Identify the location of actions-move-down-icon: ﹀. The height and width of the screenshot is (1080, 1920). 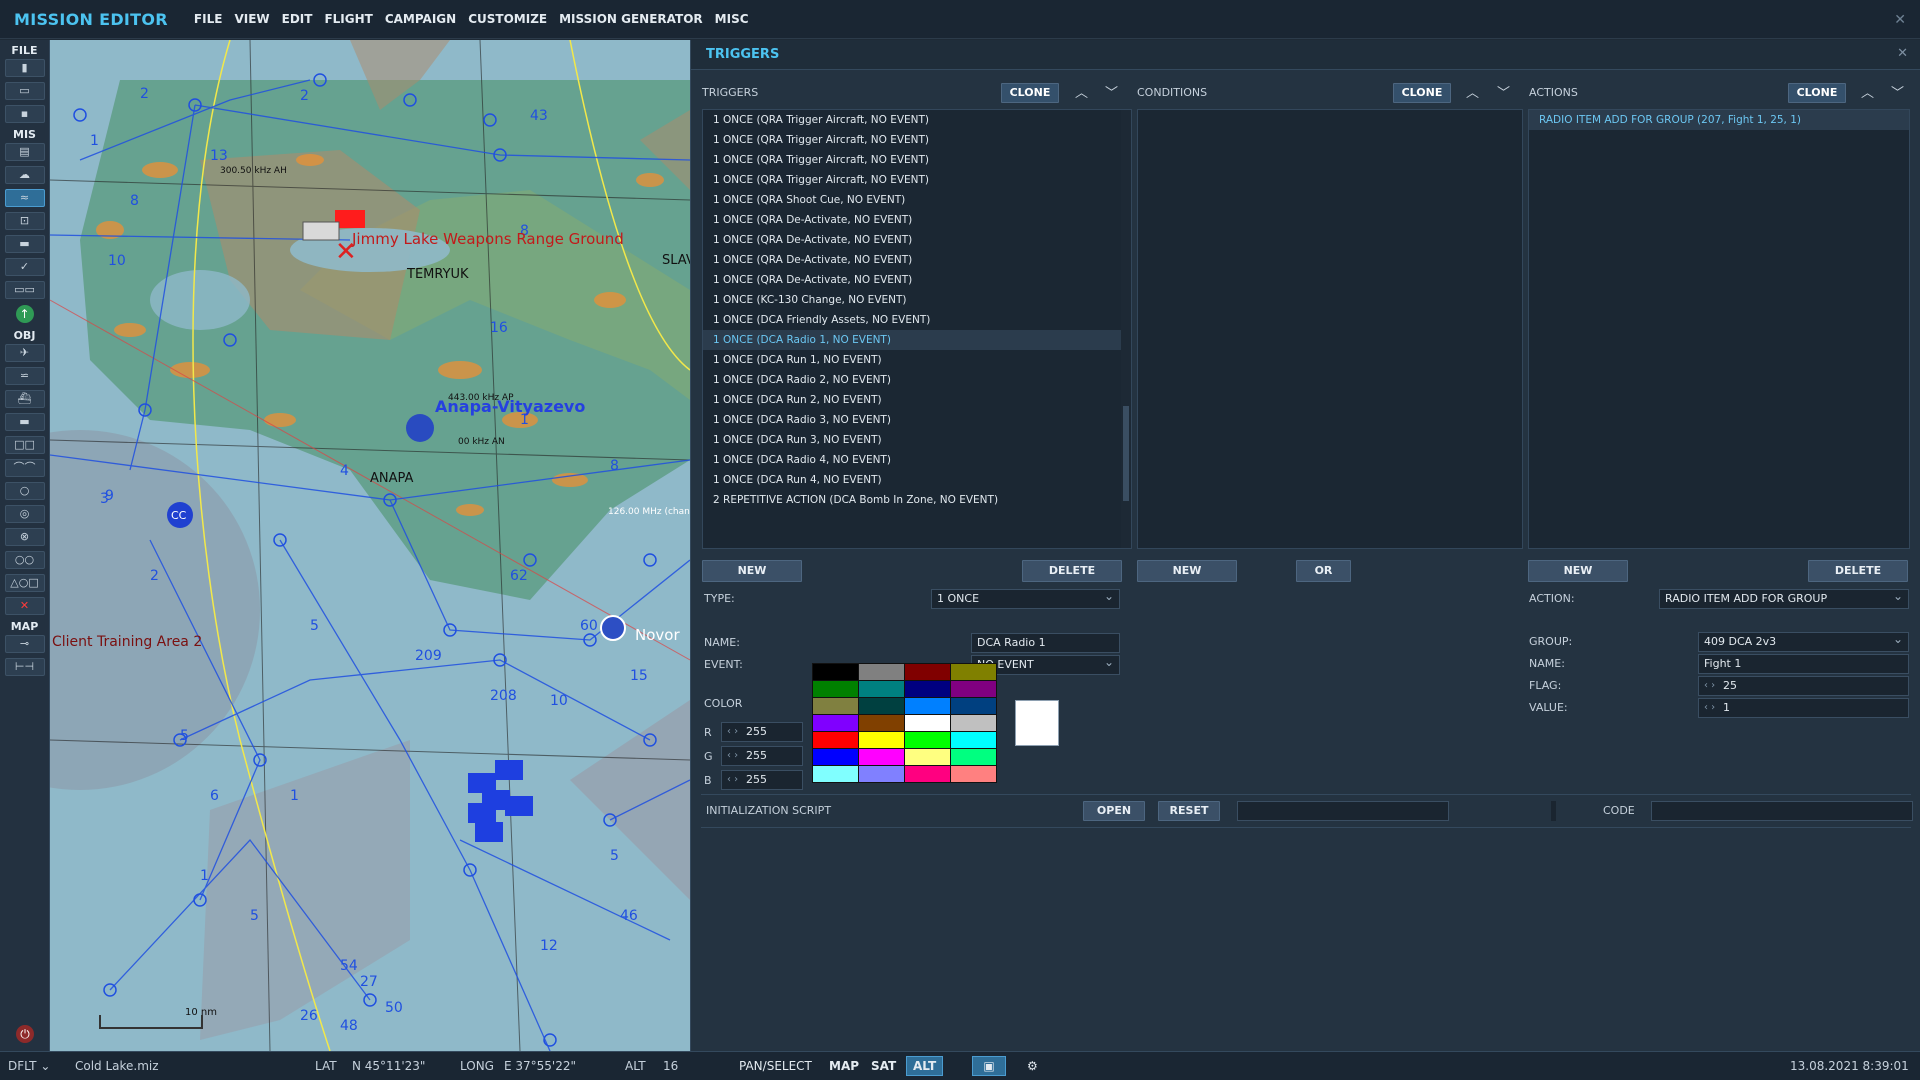
(1897, 91).